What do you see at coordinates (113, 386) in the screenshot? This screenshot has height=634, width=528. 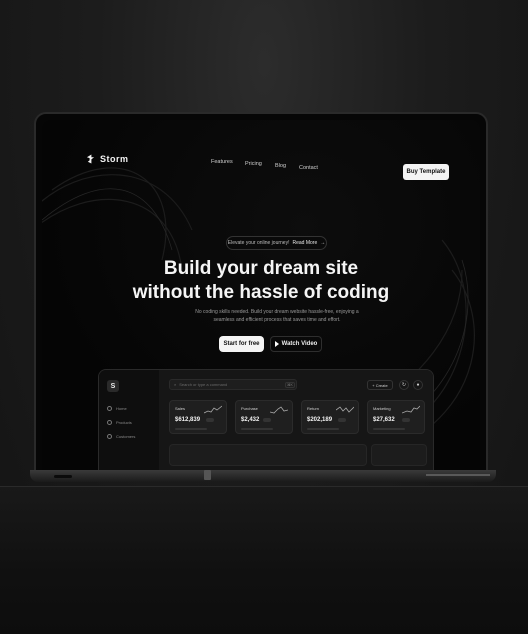 I see `dashboard-logo: S` at bounding box center [113, 386].